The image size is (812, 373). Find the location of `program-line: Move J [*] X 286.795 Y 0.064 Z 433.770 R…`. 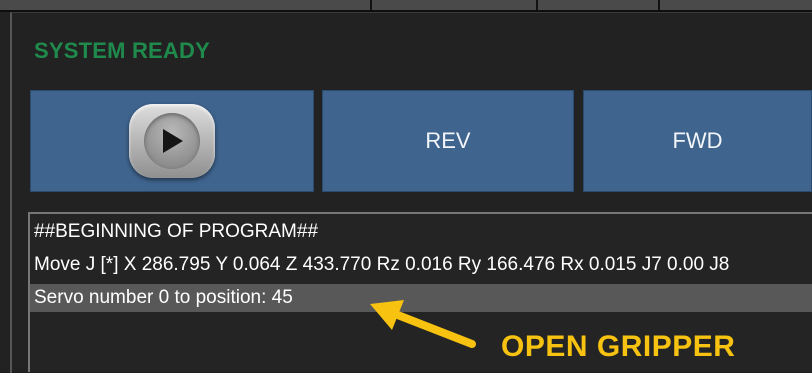

program-line: Move J [*] X 286.795 Y 0.064 Z 433.770 R… is located at coordinates (381, 265).